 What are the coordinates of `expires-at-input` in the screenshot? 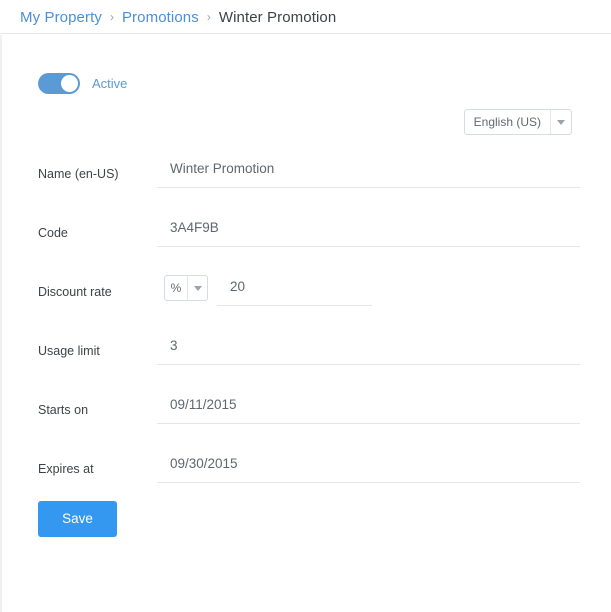 It's located at (368, 467).